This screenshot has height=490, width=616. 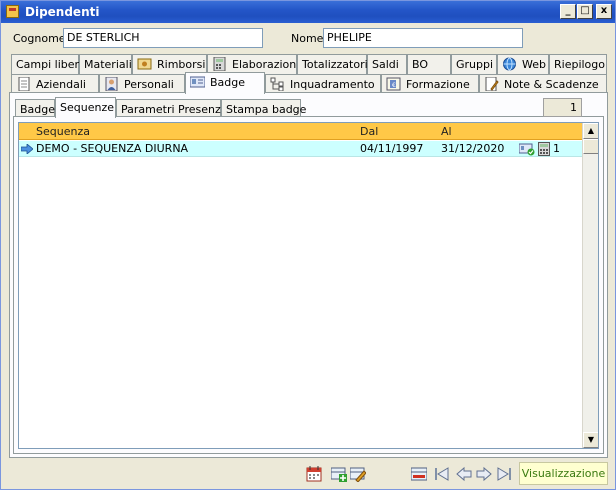 What do you see at coordinates (112, 148) in the screenshot?
I see `cell-sequenza: DEMO - SEQUENZA DIURNA` at bounding box center [112, 148].